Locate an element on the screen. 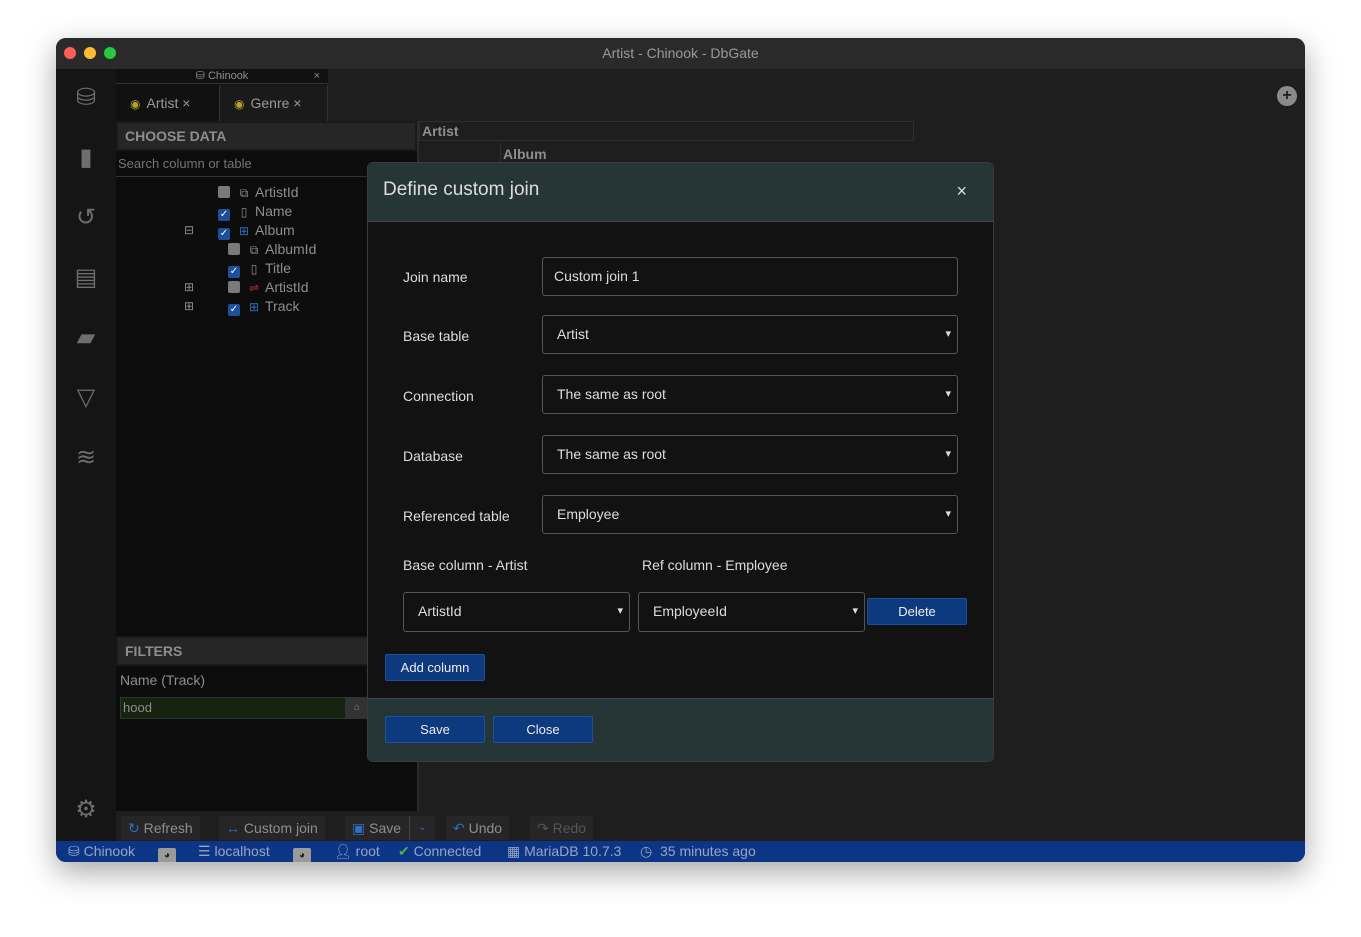 This screenshot has height=937, width=1361. grid-header-album: Album is located at coordinates (707, 153).